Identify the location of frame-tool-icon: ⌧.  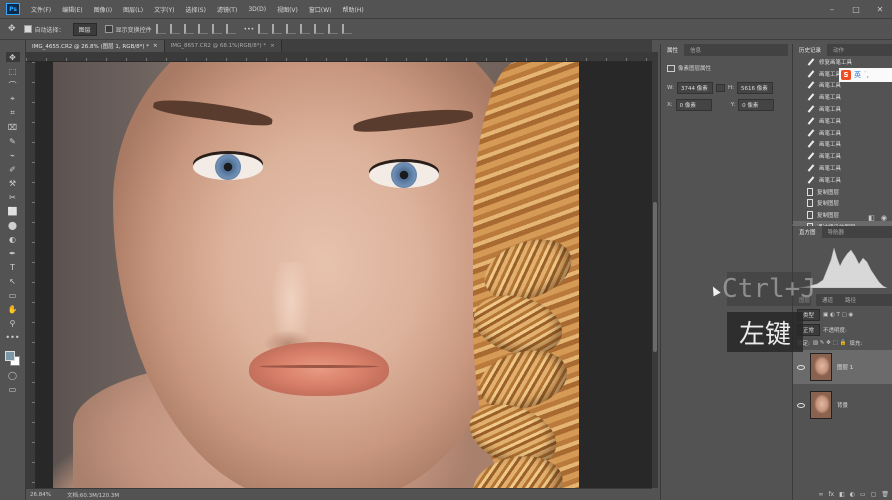
(13, 127).